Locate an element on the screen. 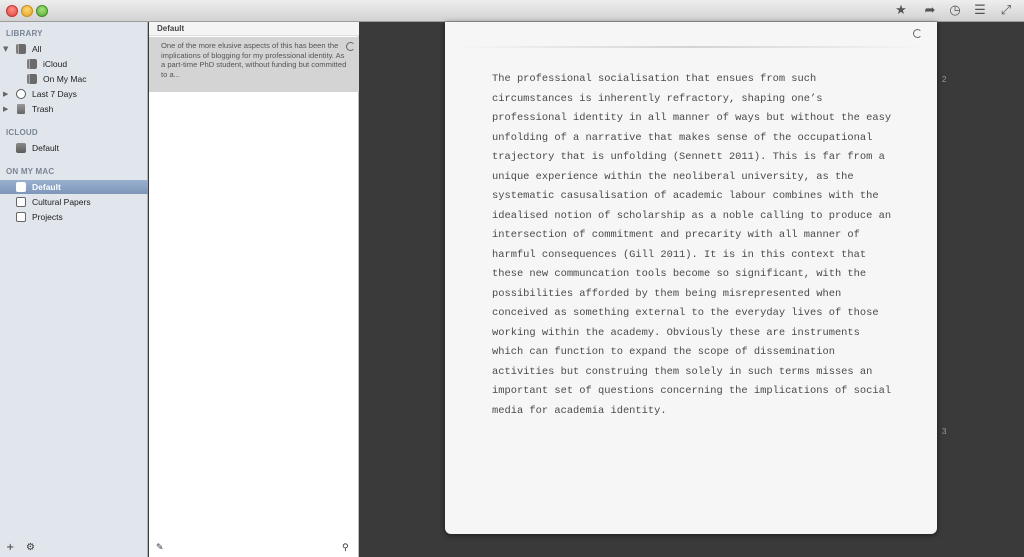 Image resolution: width=1024 pixels, height=557 pixels. clock-icon is located at coordinates (21, 94).